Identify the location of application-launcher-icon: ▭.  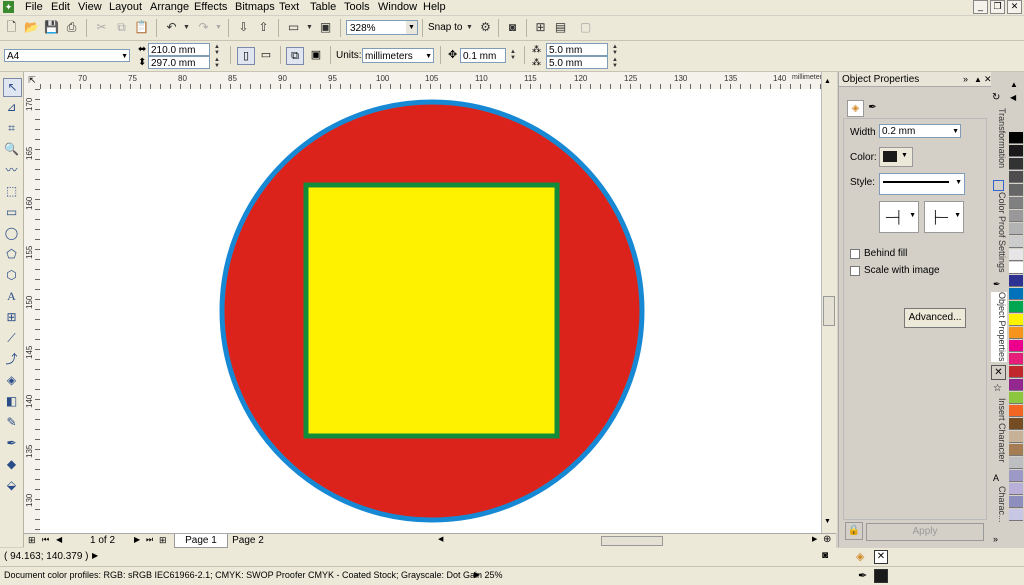
(293, 27).